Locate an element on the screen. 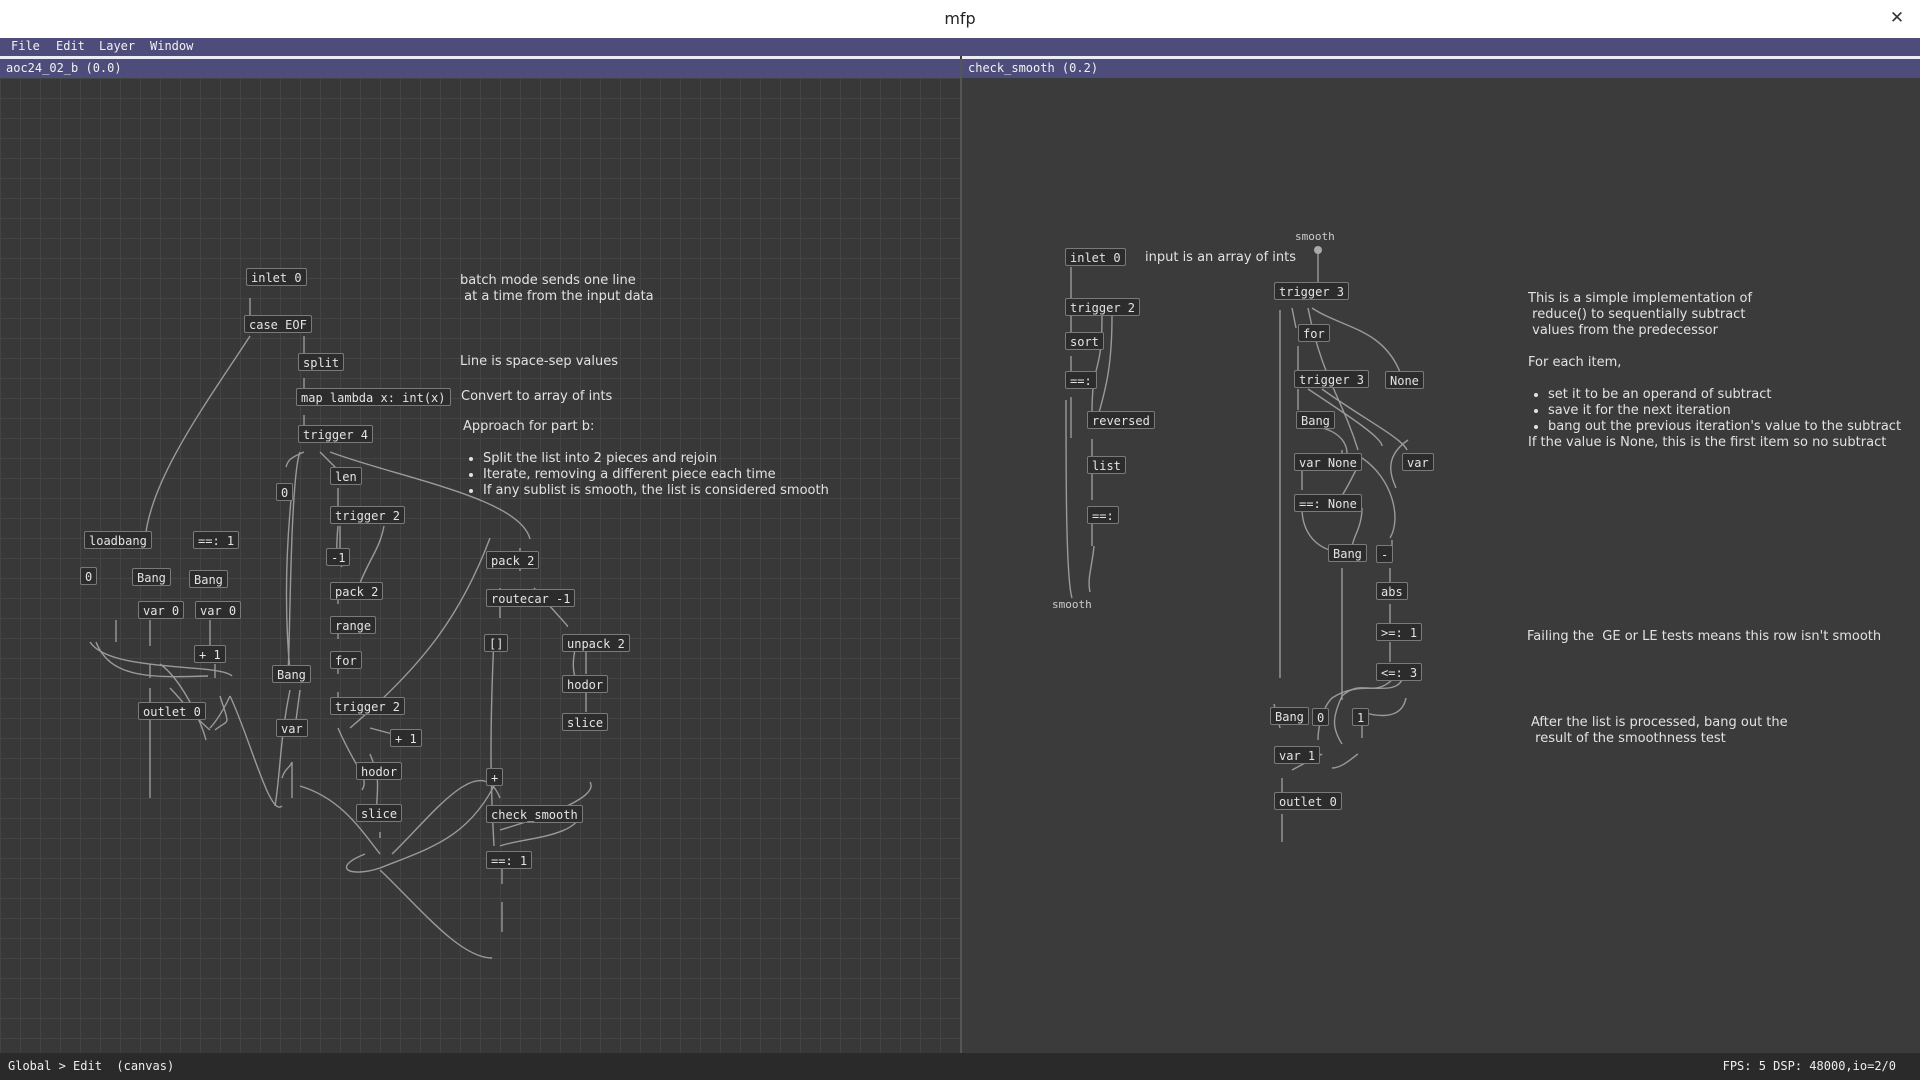 This screenshot has height=1080, width=1920. routecar-object: routecar -1 is located at coordinates (531, 598).